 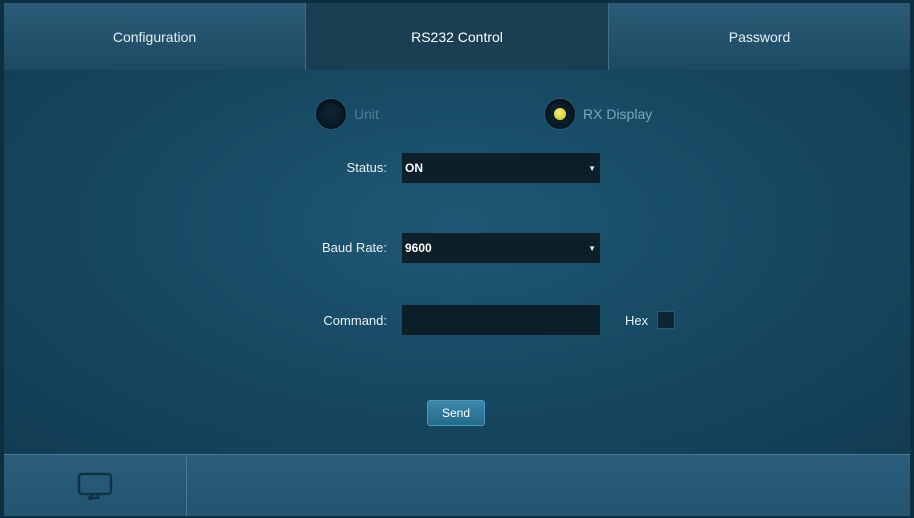 I want to click on status-dropdown-arrow-icon: ▼, so click(x=592, y=168).